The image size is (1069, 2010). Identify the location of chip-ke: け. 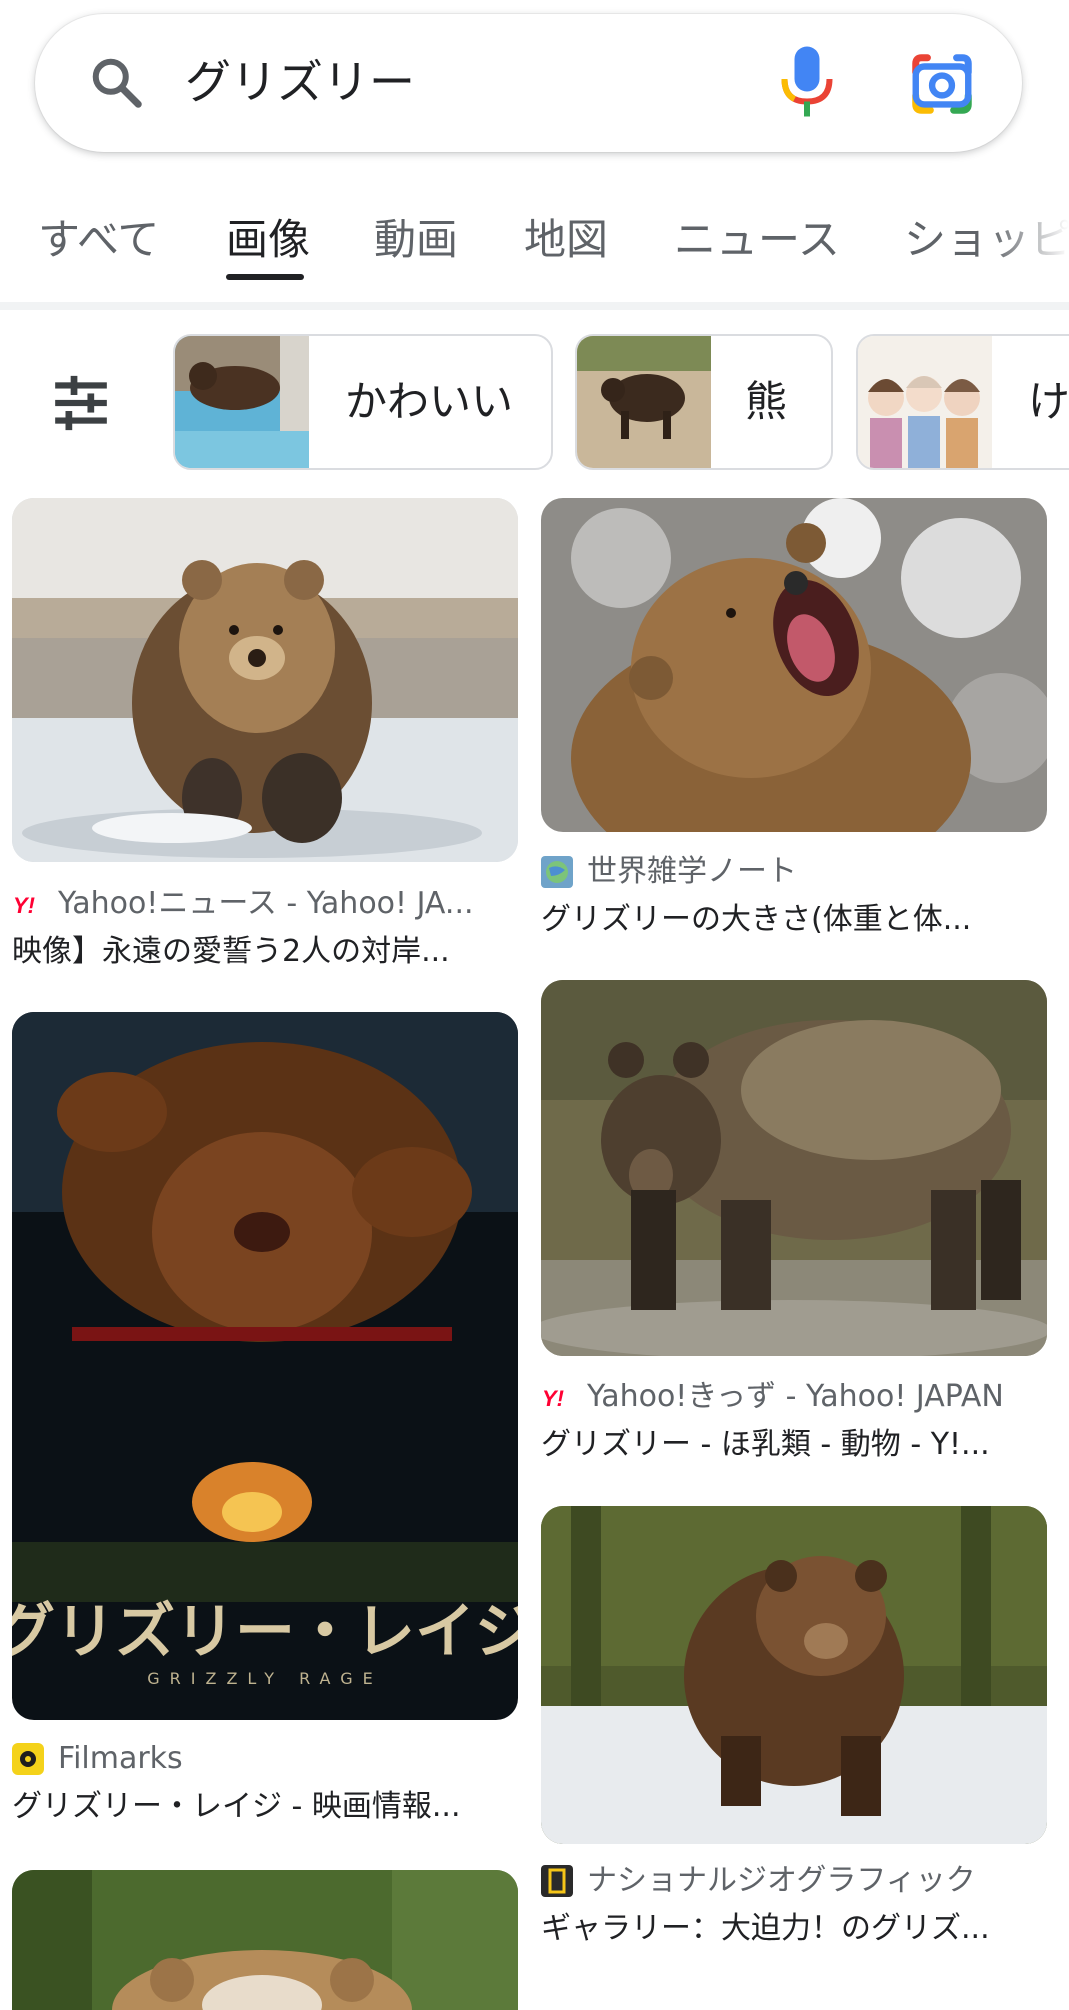
(962, 402).